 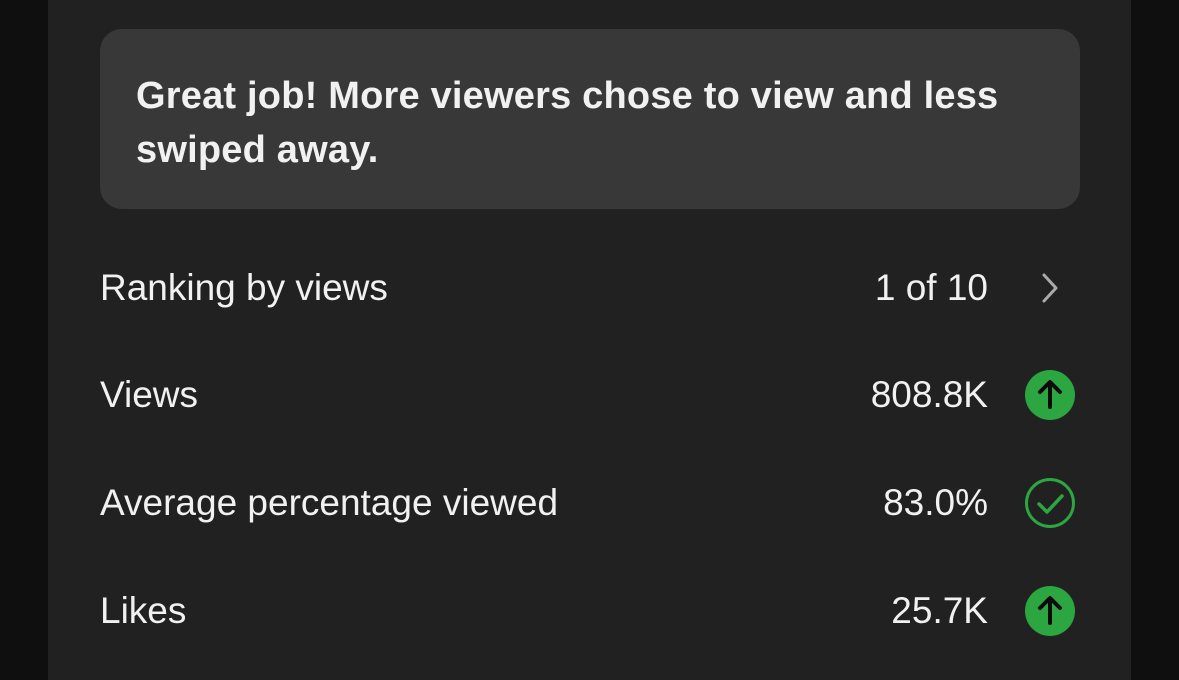 What do you see at coordinates (1050, 288) in the screenshot?
I see `chevron-right-icon` at bounding box center [1050, 288].